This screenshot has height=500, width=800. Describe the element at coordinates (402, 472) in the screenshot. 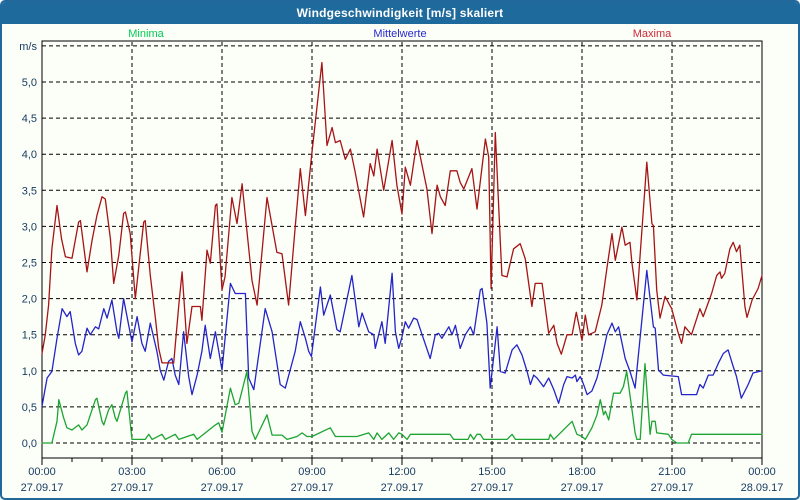

I see `svg-text: 12:00` at that location.